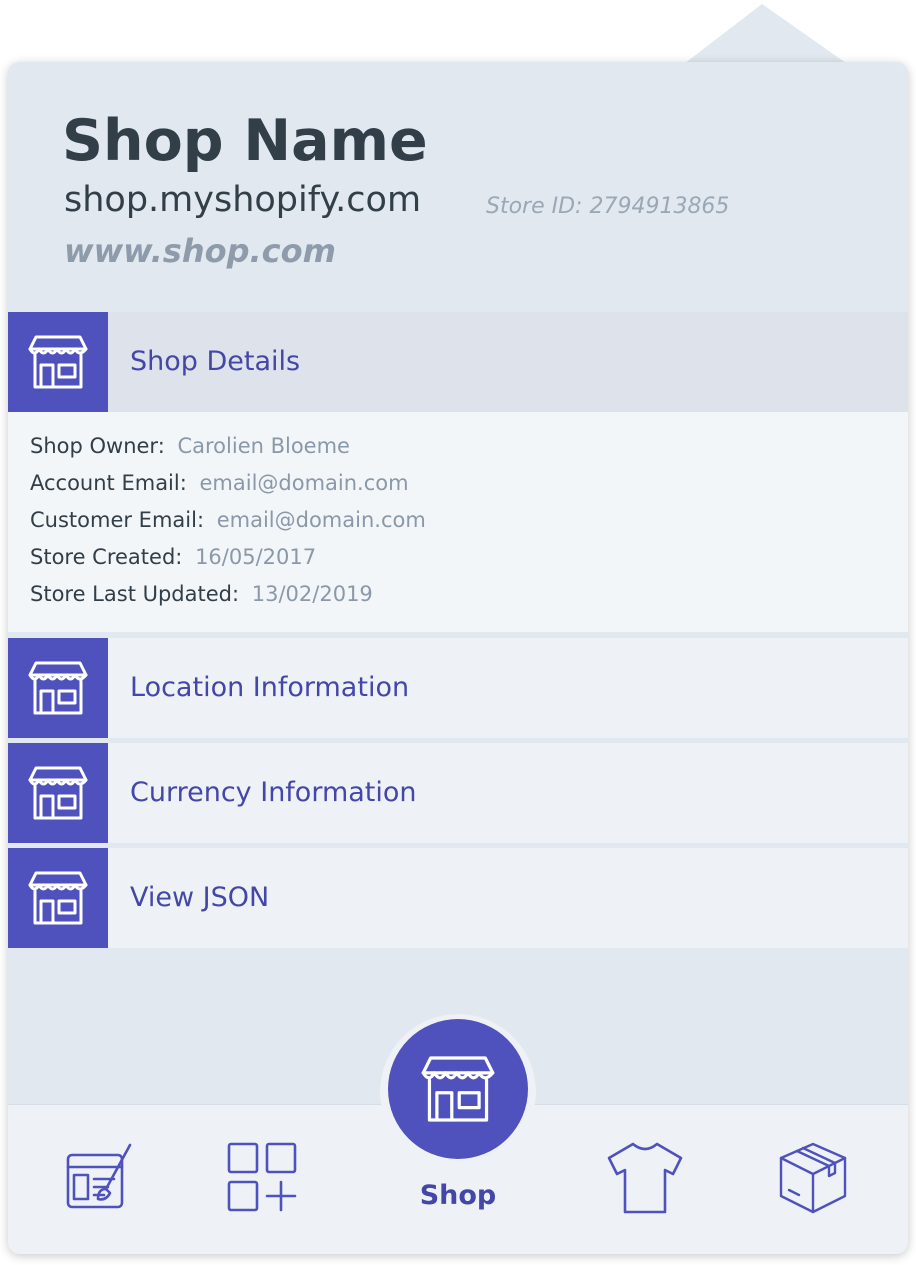 The height and width of the screenshot is (1265, 916). What do you see at coordinates (263, 446) in the screenshot?
I see `detail-value: Carolien Bloeme` at bounding box center [263, 446].